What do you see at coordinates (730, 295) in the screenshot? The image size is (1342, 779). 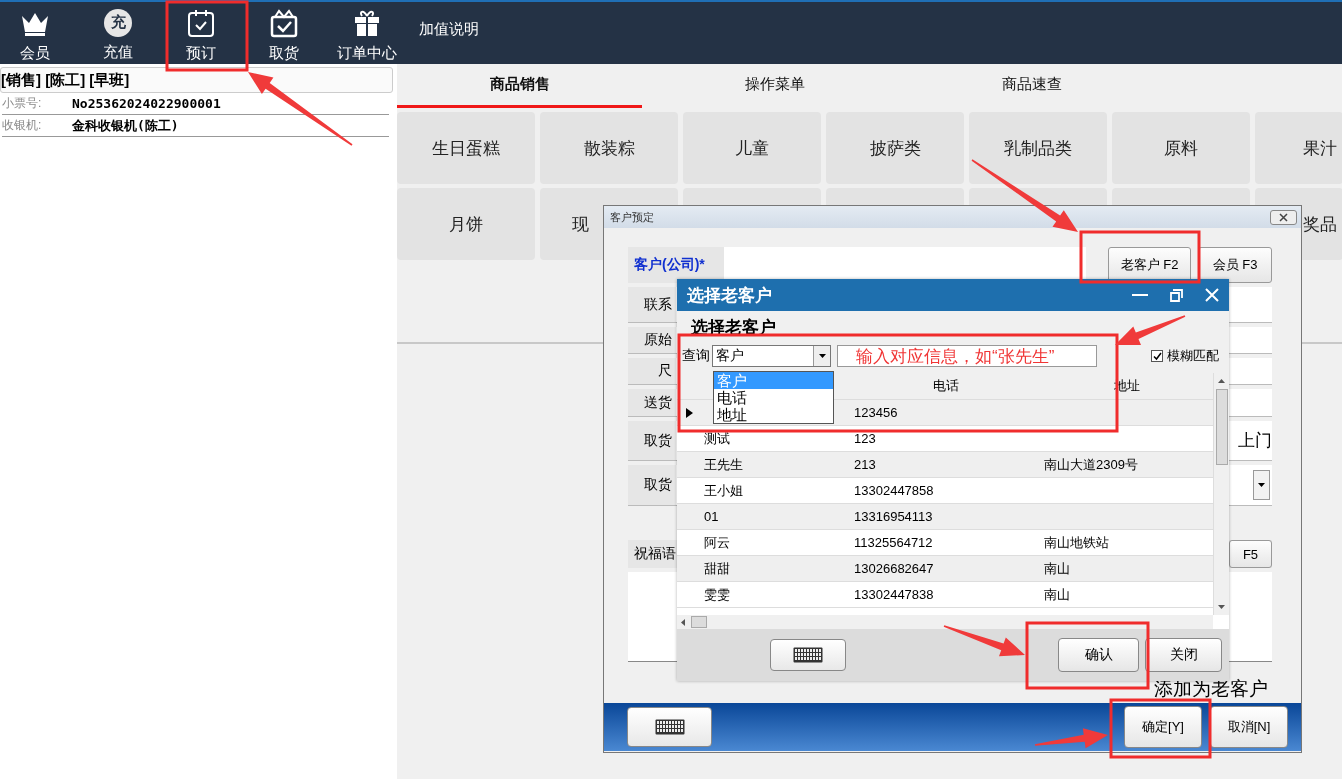 I see `dialog-title: 选择老客户` at bounding box center [730, 295].